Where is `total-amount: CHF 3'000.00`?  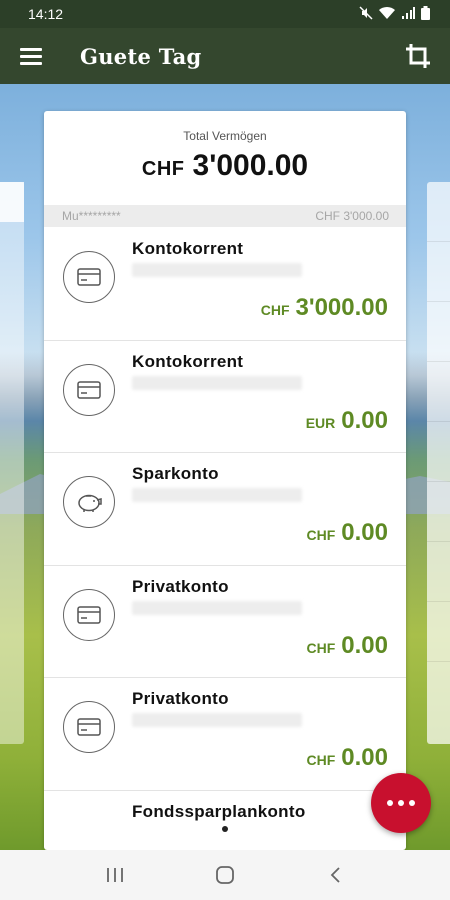
total-amount: CHF 3'000.00 is located at coordinates (225, 166).